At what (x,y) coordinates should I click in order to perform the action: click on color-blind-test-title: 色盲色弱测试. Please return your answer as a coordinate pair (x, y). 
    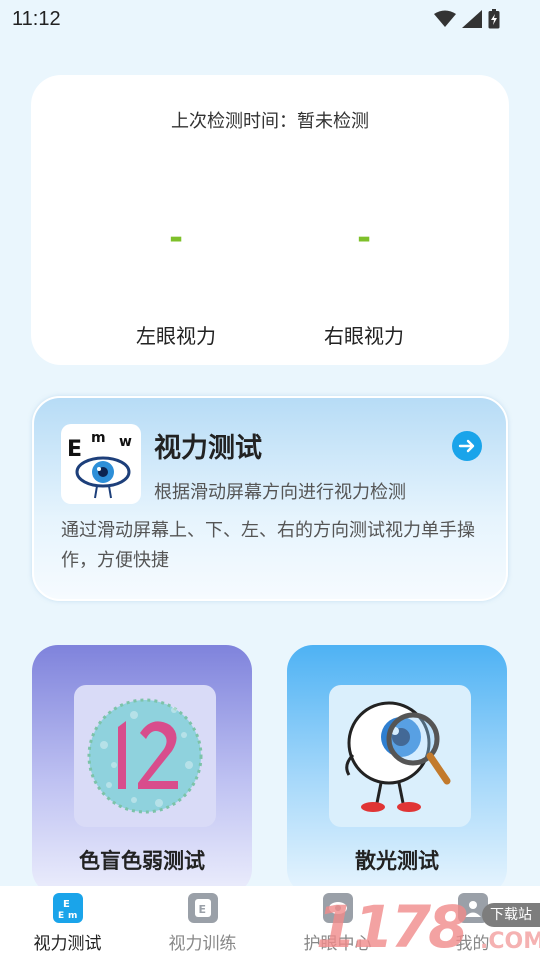
    Looking at the image, I should click on (142, 861).